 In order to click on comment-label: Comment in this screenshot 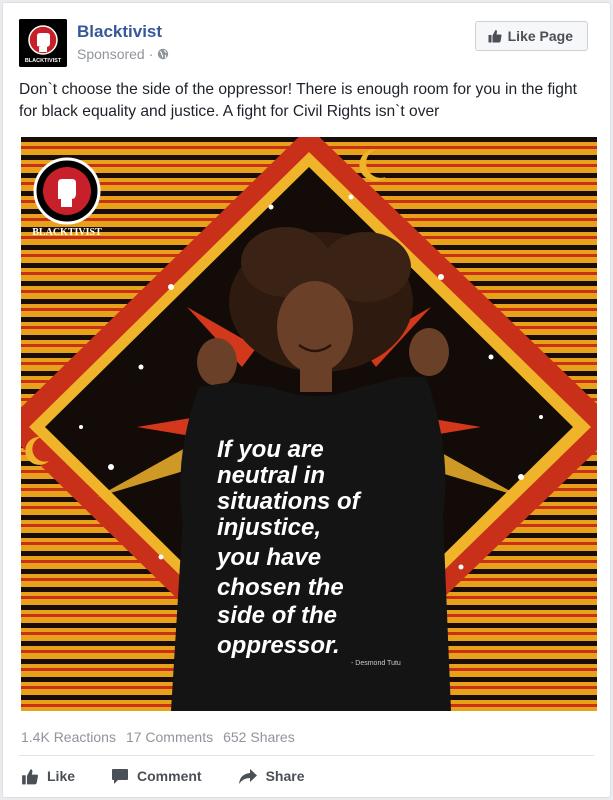, I will do `click(169, 776)`.